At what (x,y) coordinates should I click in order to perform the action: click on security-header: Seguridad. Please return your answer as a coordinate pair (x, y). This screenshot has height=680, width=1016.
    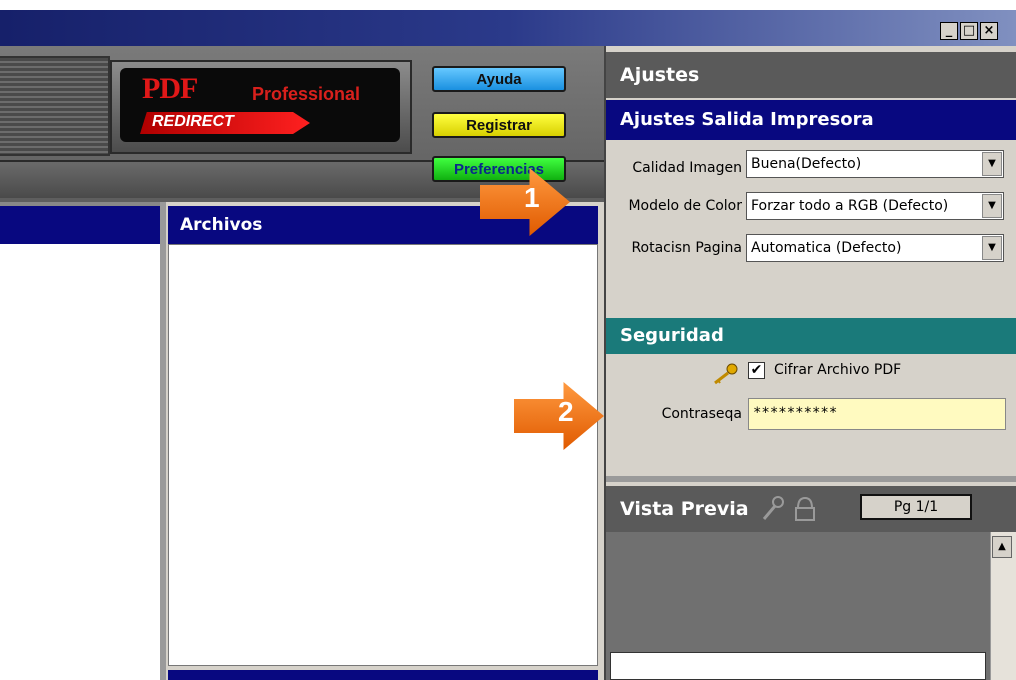
    Looking at the image, I should click on (811, 336).